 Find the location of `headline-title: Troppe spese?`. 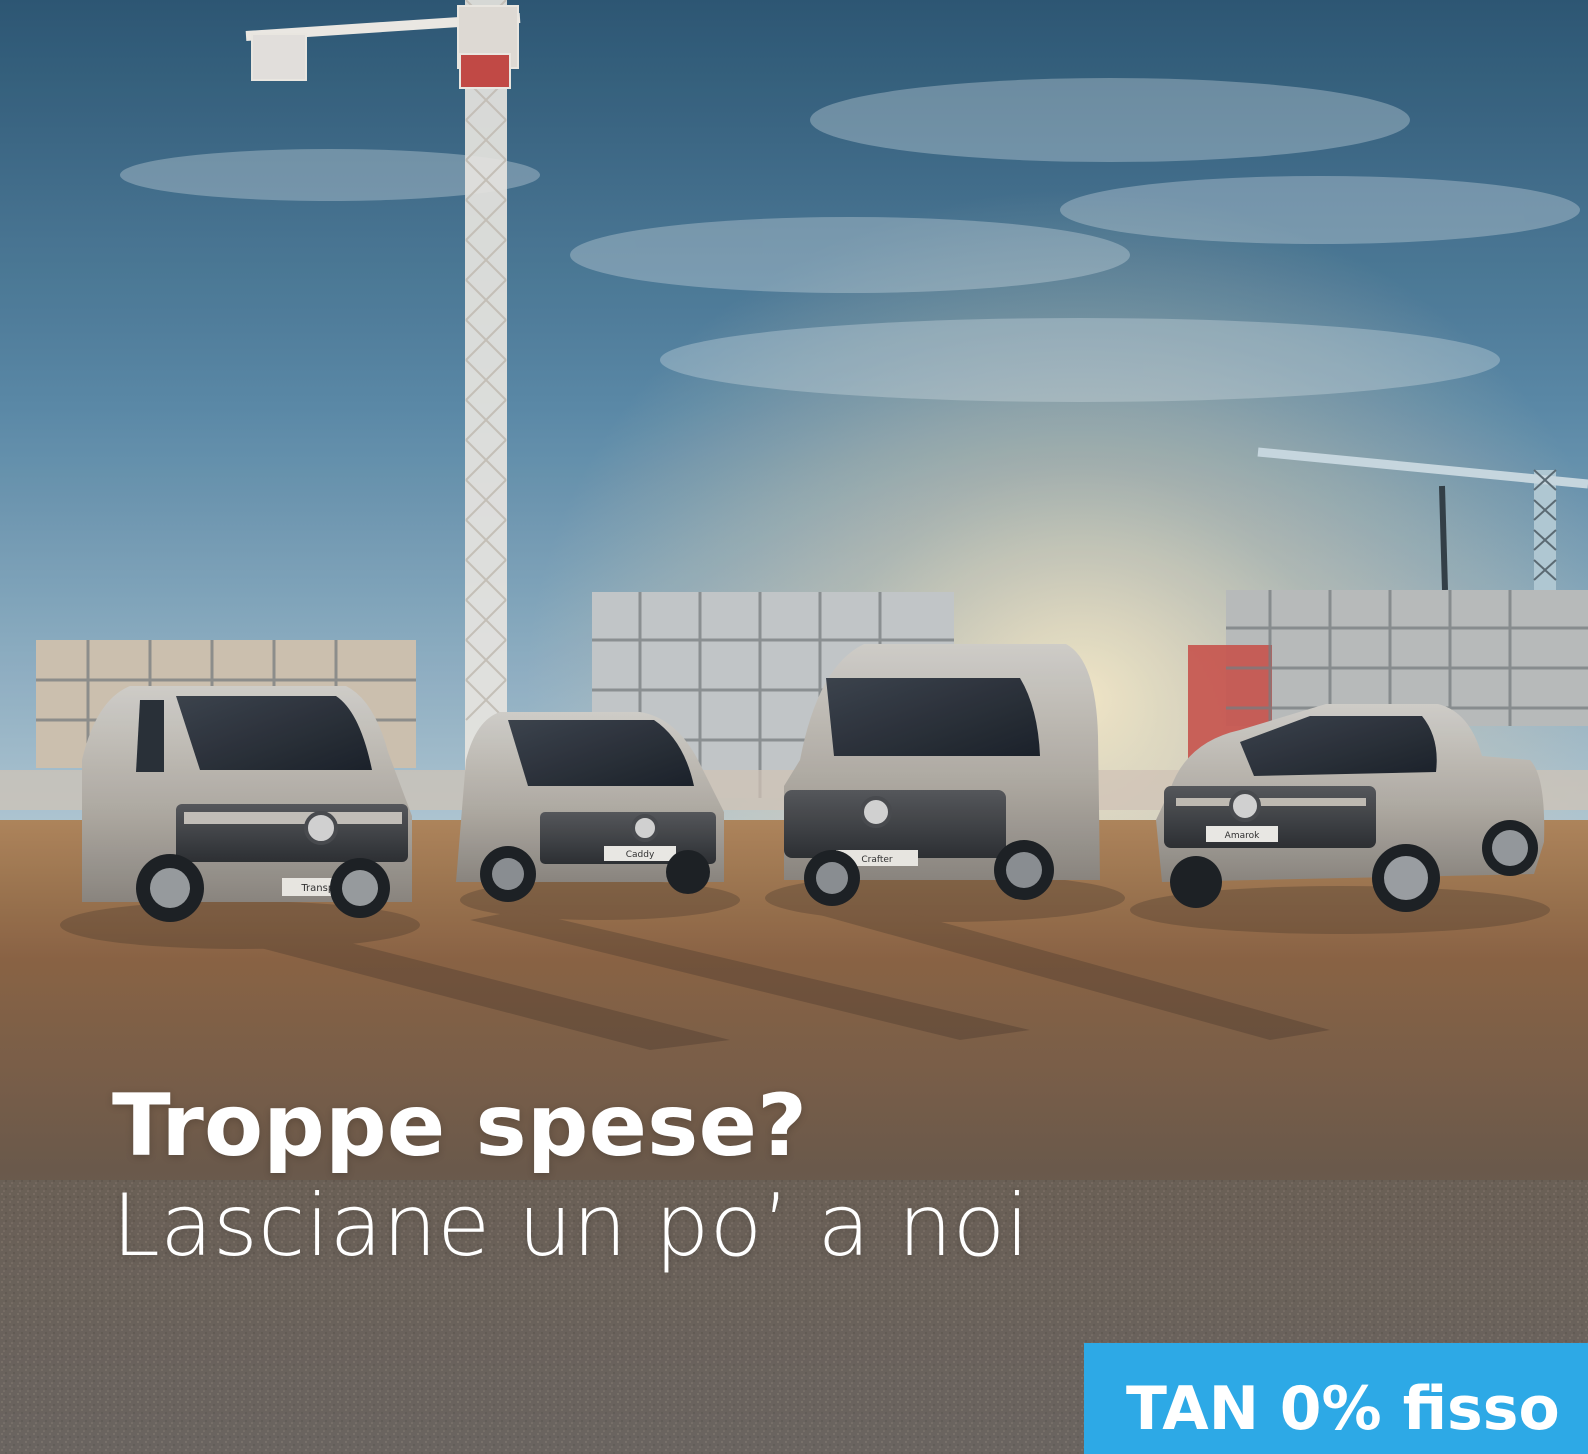

headline-title: Troppe spese? is located at coordinates (460, 1126).